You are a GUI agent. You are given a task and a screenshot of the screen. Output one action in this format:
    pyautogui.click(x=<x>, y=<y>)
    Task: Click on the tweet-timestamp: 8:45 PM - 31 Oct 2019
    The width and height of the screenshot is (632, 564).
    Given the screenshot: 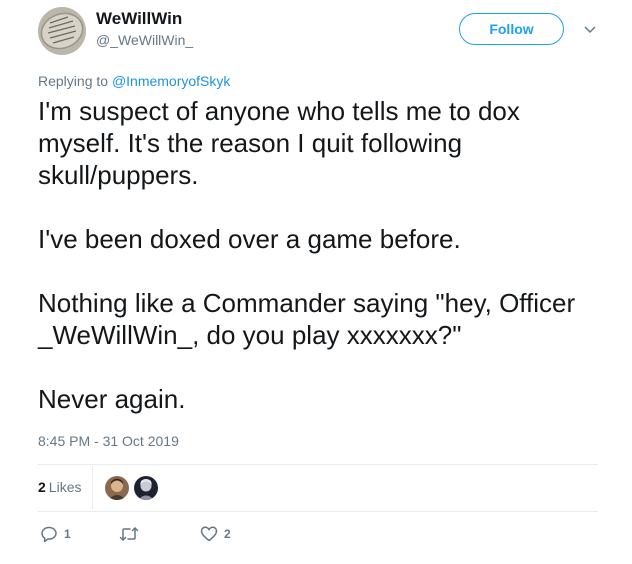 What is the action you would take?
    pyautogui.click(x=108, y=441)
    